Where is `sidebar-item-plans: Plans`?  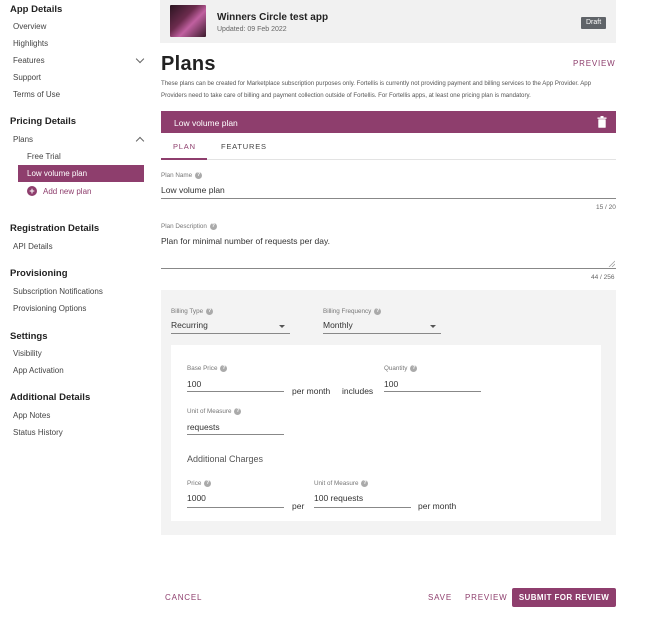
sidebar-item-plans: Plans is located at coordinates (23, 139).